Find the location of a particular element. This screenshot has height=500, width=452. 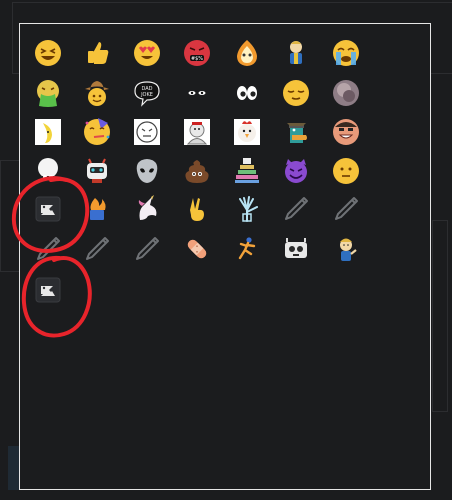

emoji-cell-trash-fire is located at coordinates (97, 209).